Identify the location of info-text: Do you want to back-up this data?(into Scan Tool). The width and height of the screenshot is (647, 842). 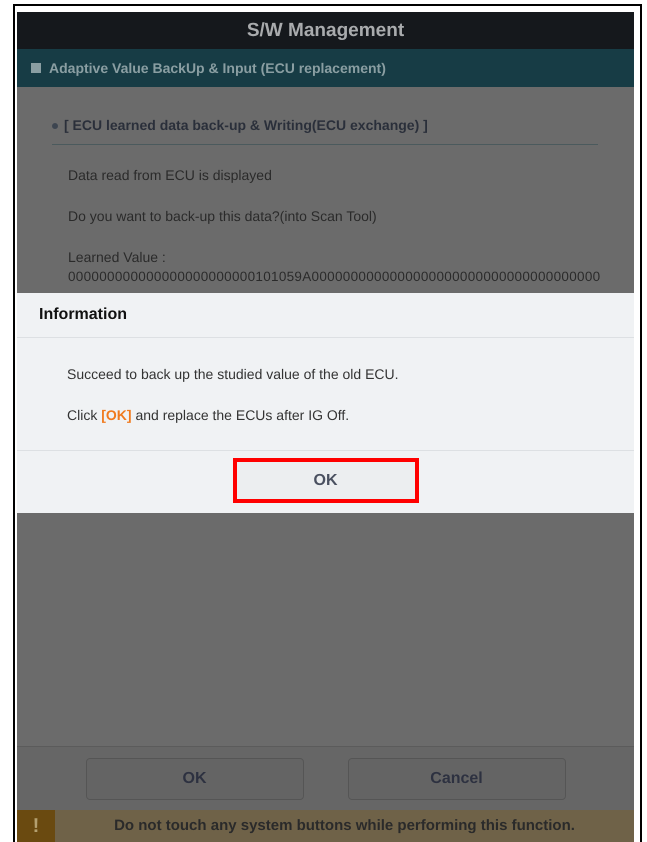
(223, 216).